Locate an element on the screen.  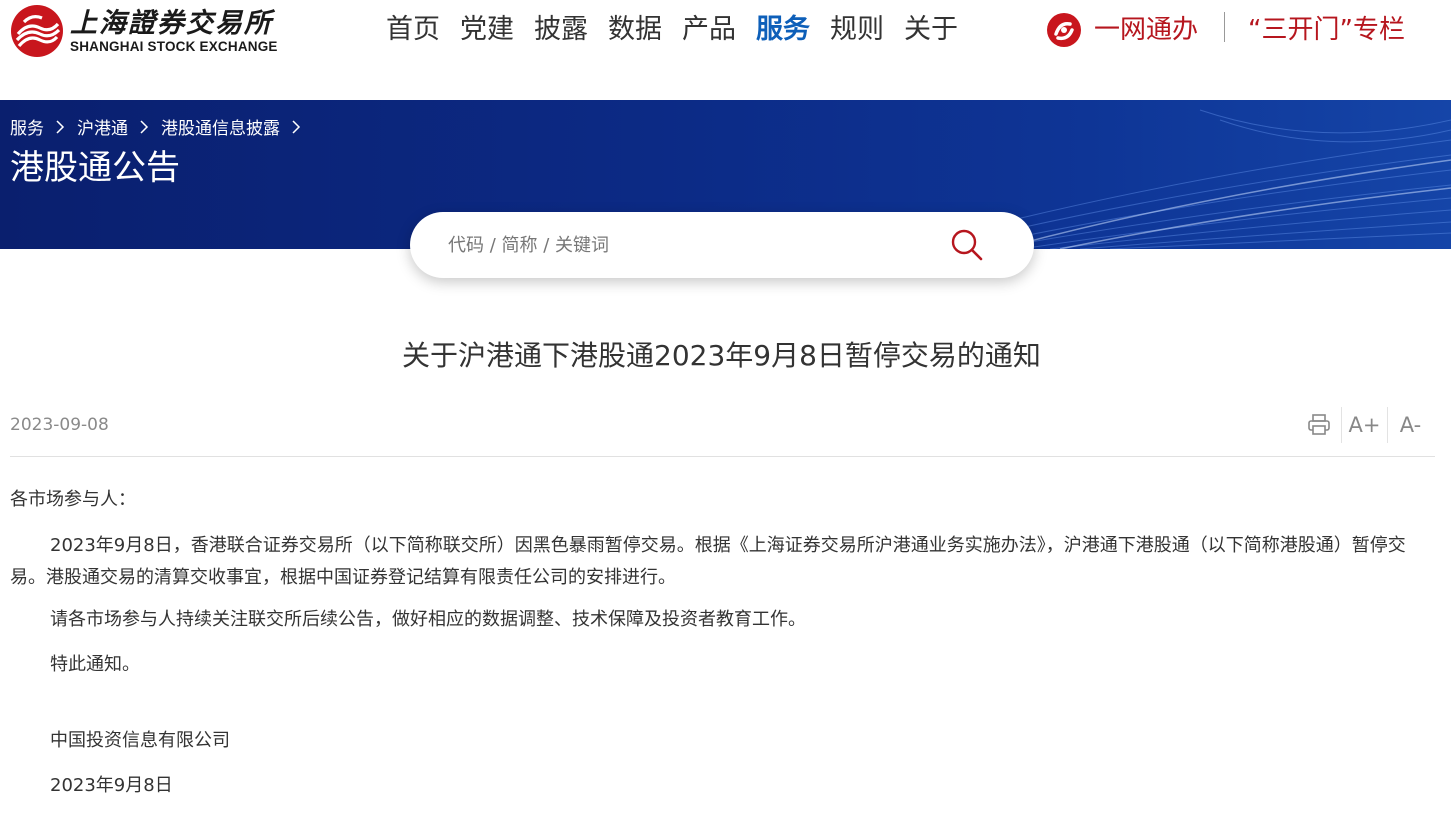
header-divider is located at coordinates (1224, 27).